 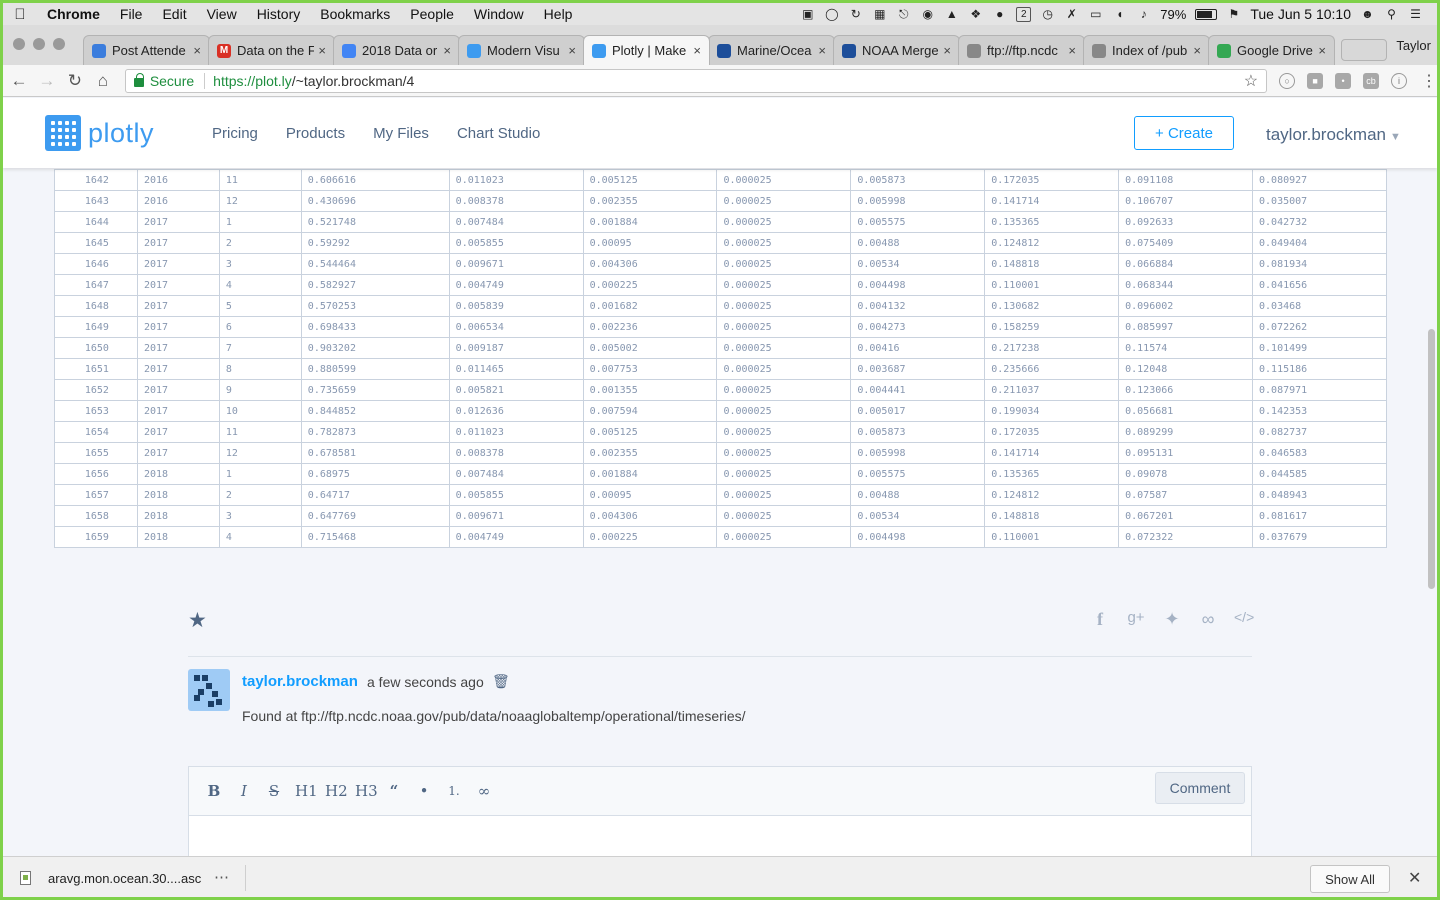 I want to click on menu-history: History, so click(x=279, y=14).